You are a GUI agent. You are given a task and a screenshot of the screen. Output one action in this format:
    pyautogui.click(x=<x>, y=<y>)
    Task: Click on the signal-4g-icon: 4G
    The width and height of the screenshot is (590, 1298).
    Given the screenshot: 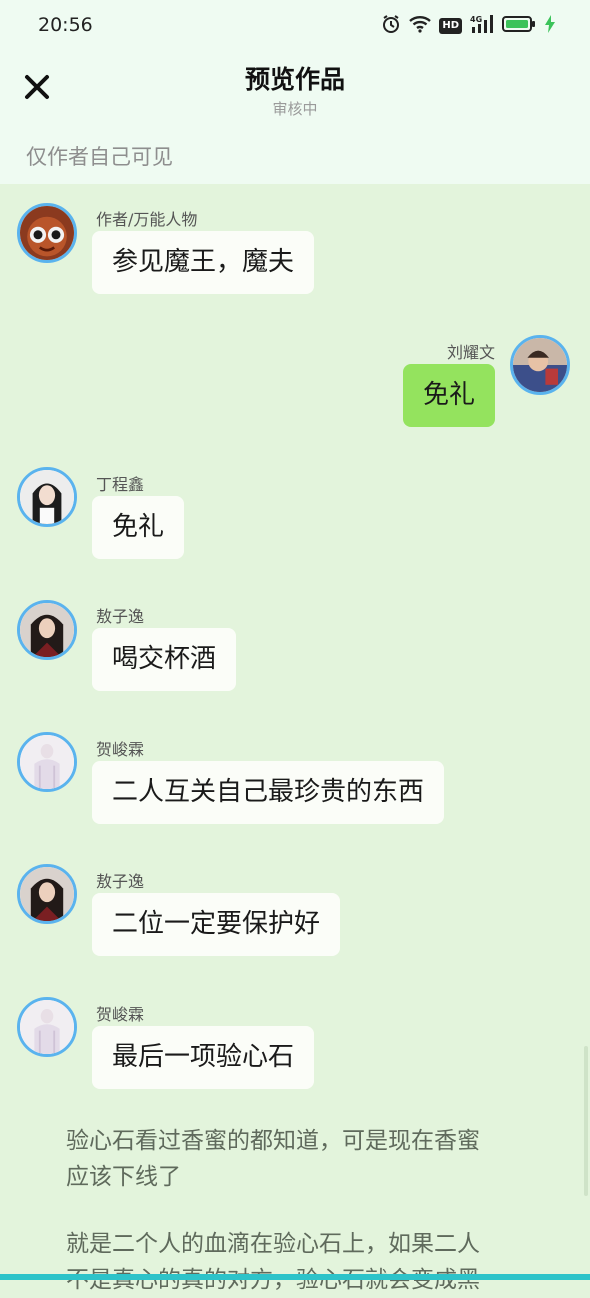 What is the action you would take?
    pyautogui.click(x=482, y=26)
    